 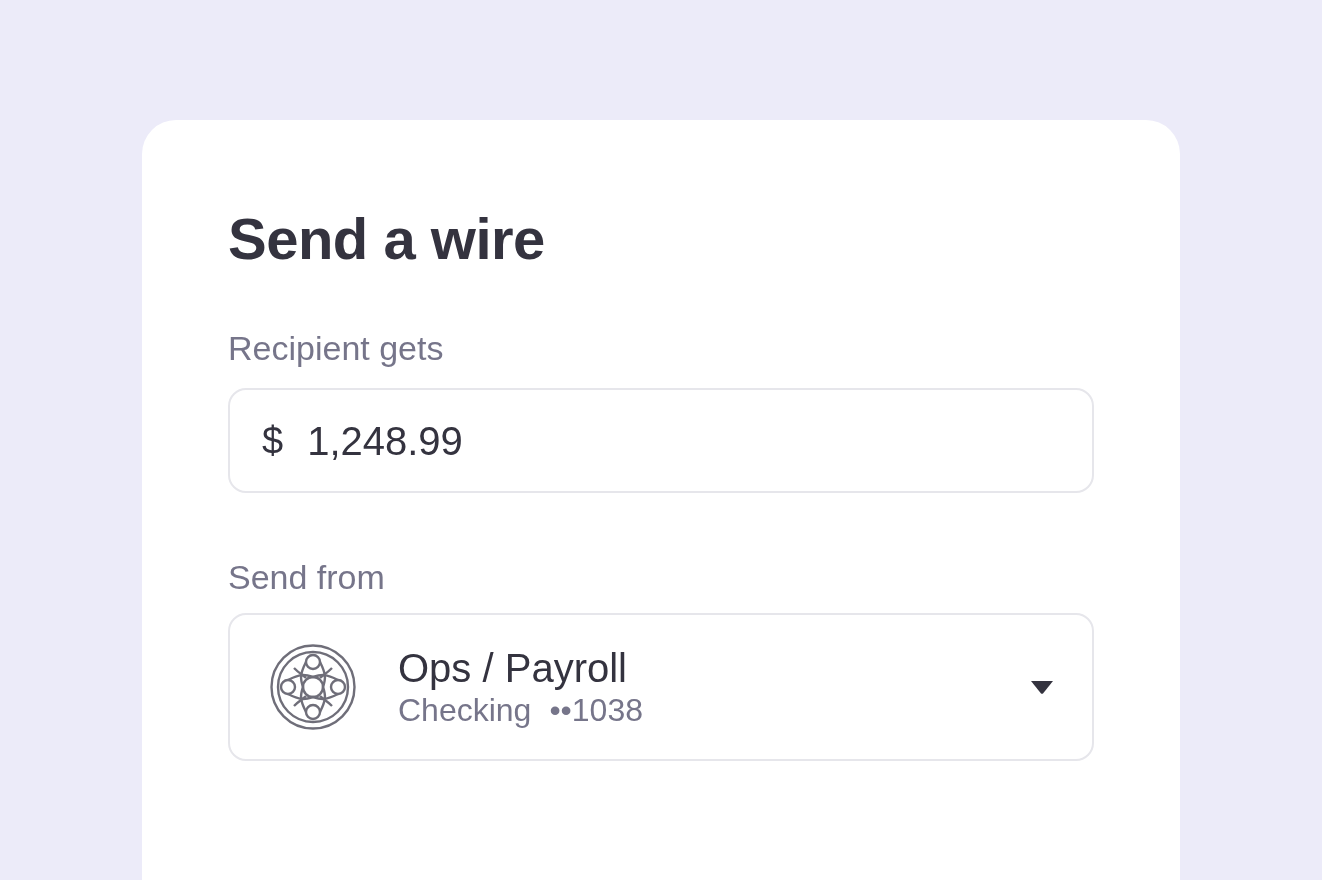 I want to click on account-select: Ops / Payroll Checking ••1038, so click(x=661, y=687).